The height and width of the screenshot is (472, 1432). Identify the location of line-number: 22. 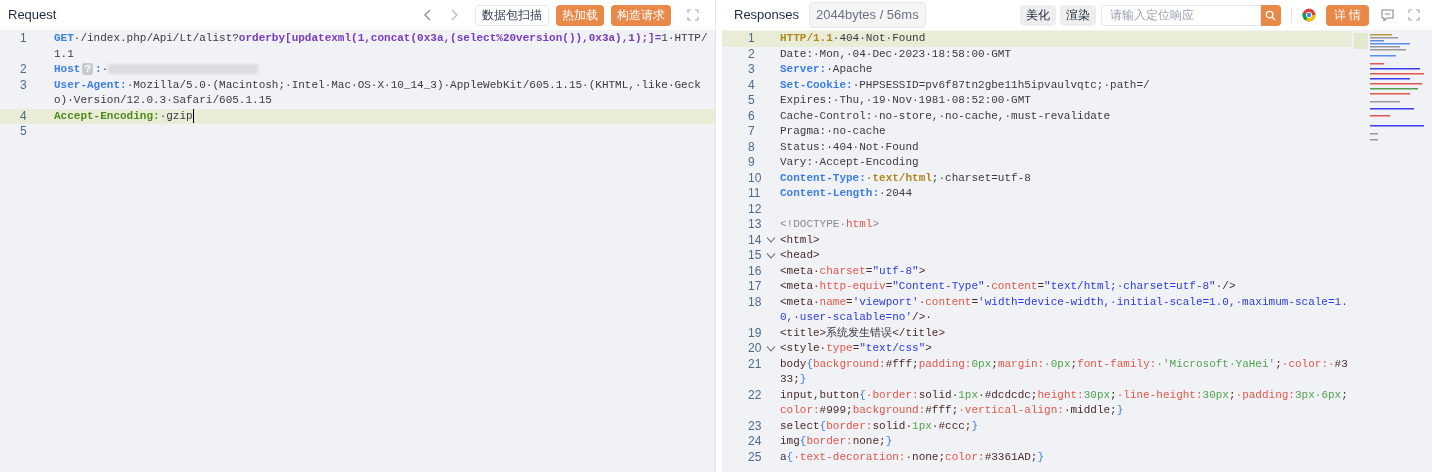
(755, 395).